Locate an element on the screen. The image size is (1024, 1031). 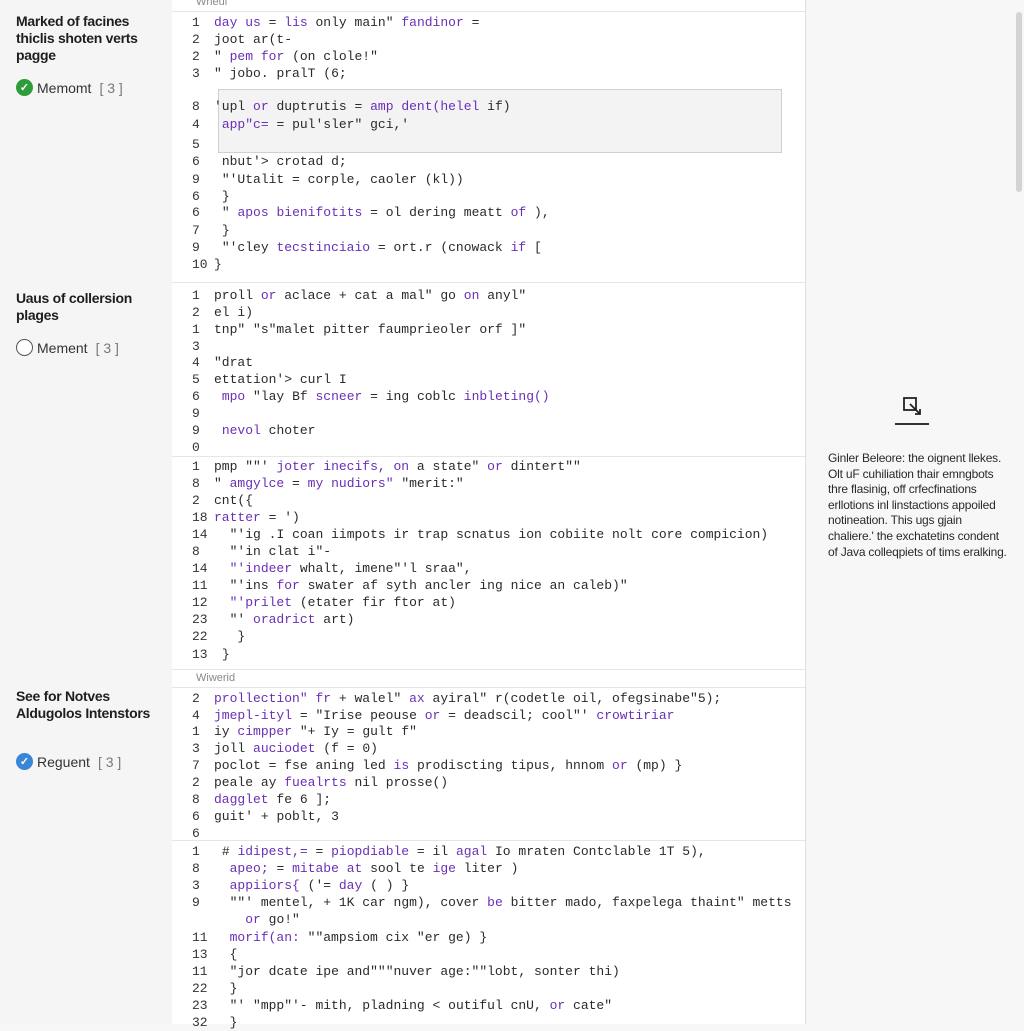
line-number: 4 is located at coordinates (196, 362).